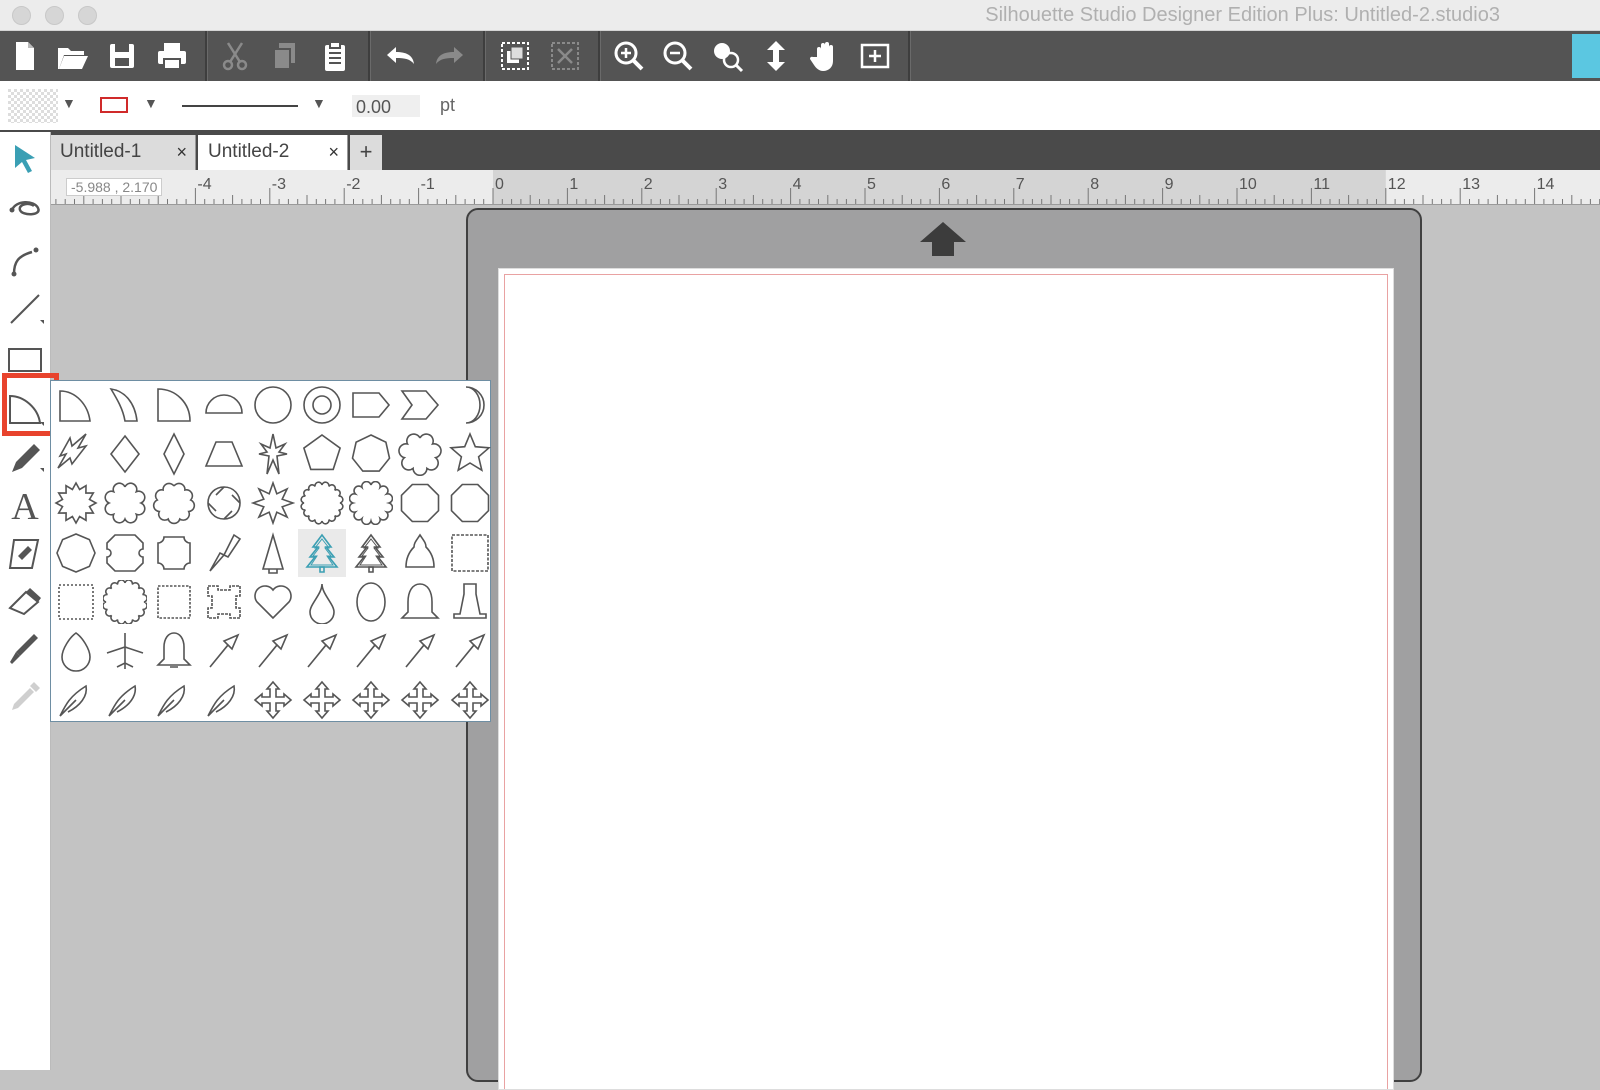 This screenshot has height=1090, width=1600. What do you see at coordinates (25, 601) in the screenshot?
I see `eraser-tool-icon` at bounding box center [25, 601].